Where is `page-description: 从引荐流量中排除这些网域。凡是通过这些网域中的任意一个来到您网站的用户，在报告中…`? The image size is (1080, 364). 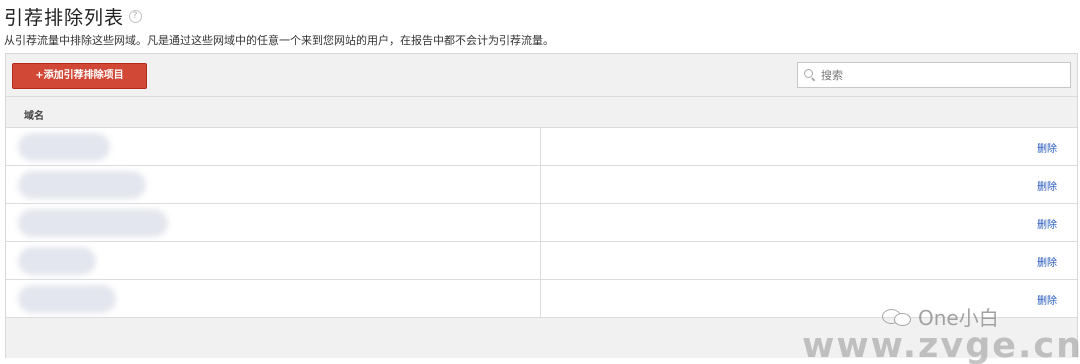
page-description: 从引荐流量中排除这些网域。凡是通过这些网域中的任意一个来到您网站的用户，在报告中… is located at coordinates (279, 40).